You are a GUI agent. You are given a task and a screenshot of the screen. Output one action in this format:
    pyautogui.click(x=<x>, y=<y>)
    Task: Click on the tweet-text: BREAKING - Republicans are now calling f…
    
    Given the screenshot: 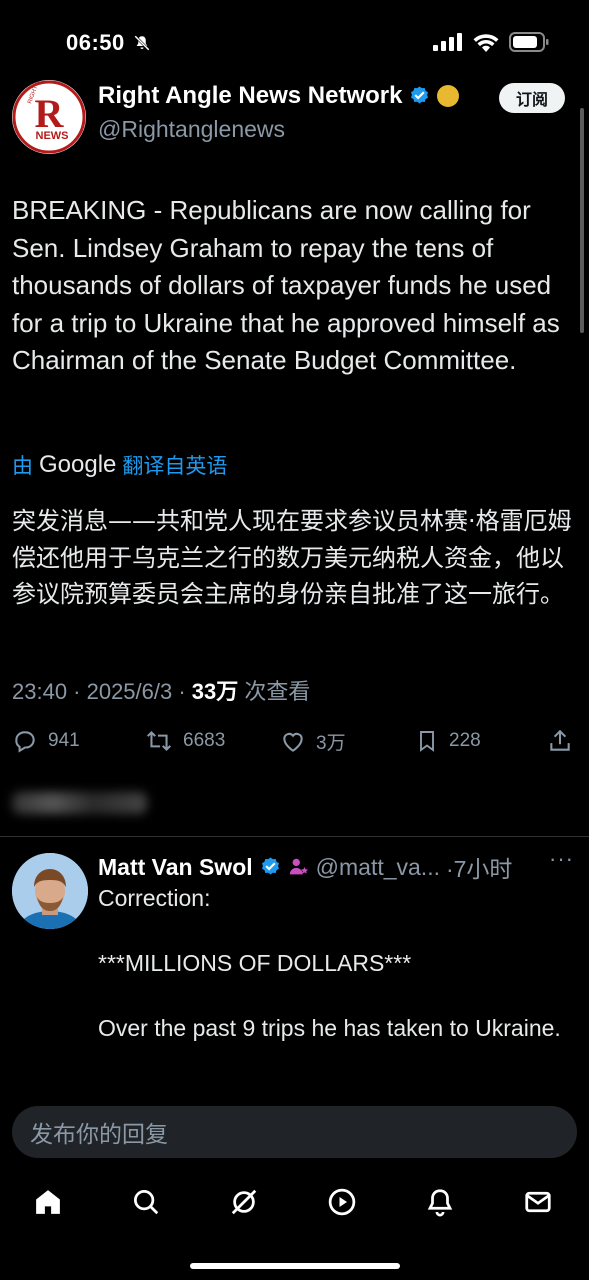 What is the action you would take?
    pyautogui.click(x=286, y=285)
    